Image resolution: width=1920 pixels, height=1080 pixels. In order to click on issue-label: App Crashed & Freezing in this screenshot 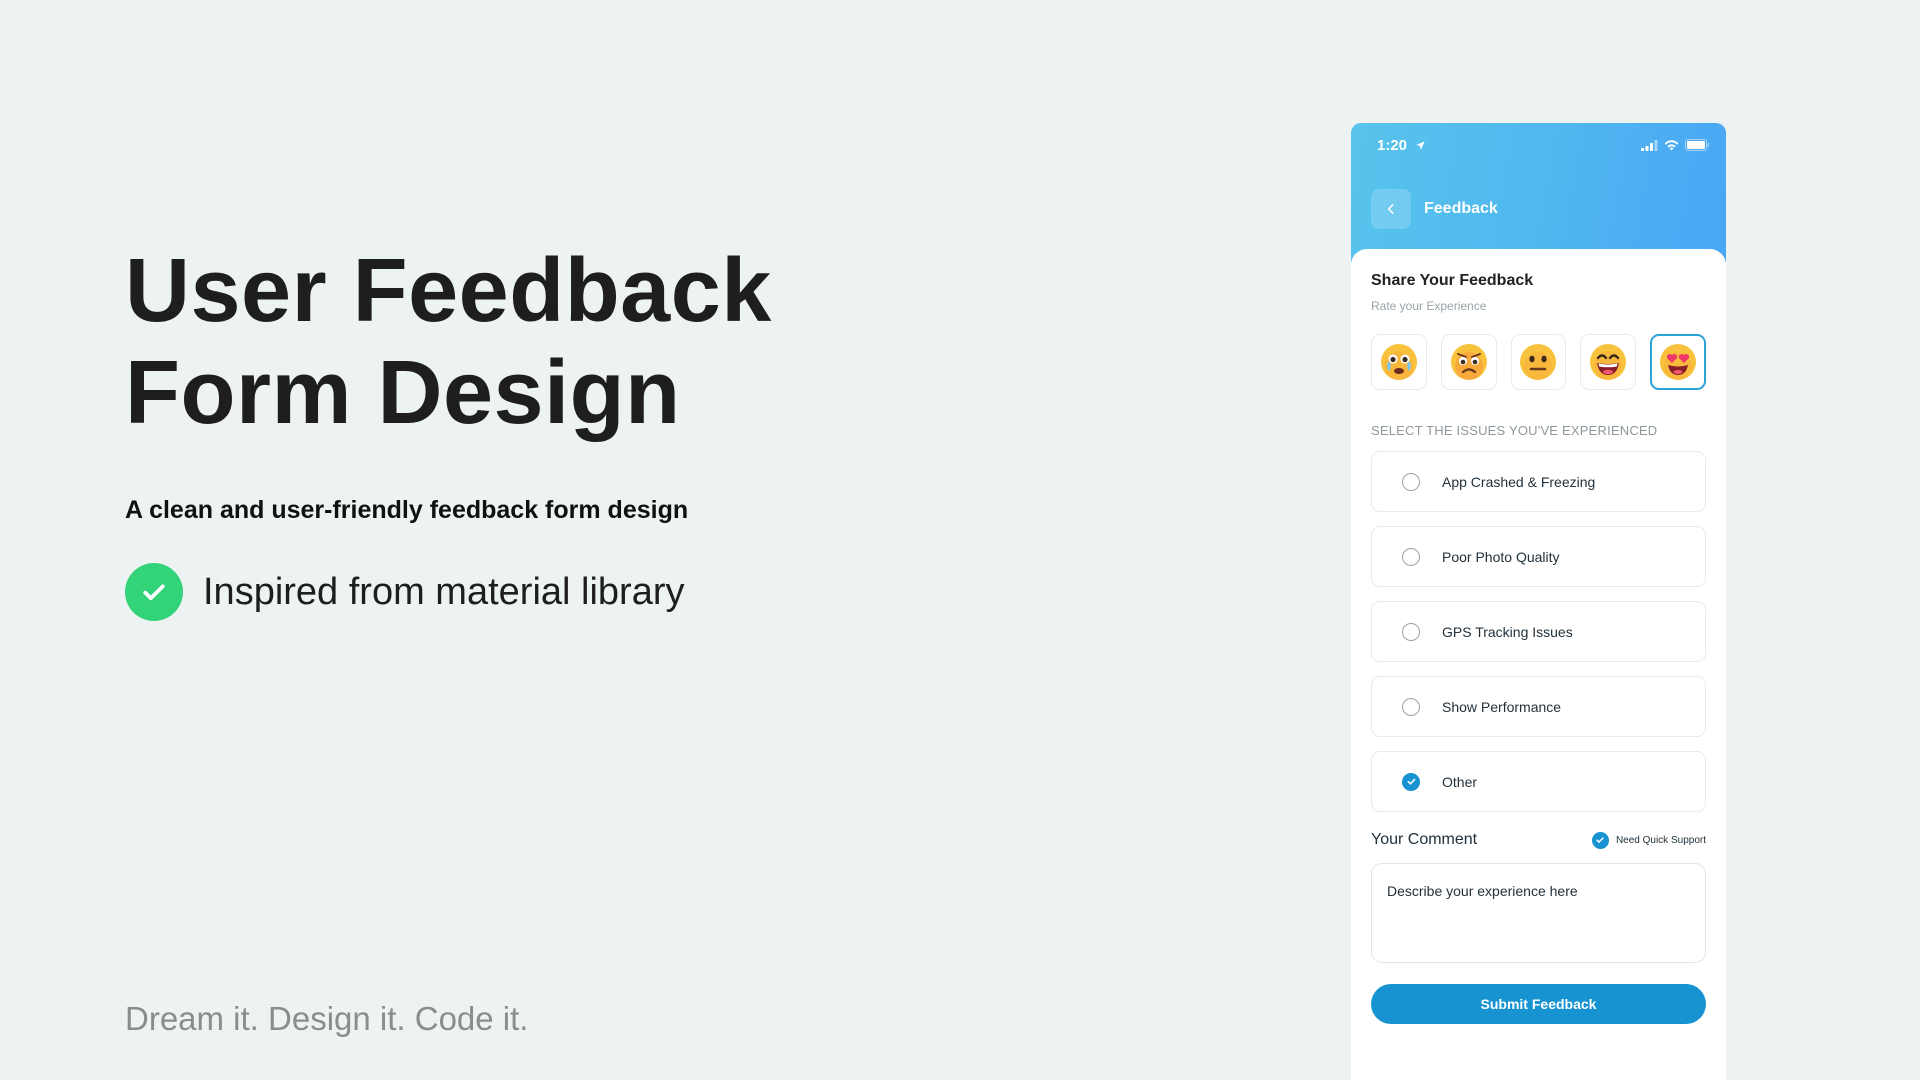, I will do `click(1519, 481)`.